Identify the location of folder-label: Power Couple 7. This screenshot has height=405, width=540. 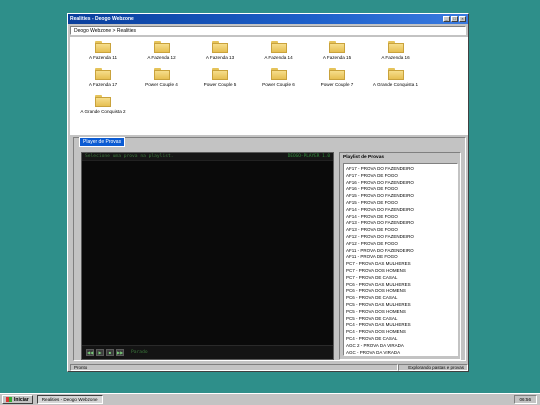
(337, 84).